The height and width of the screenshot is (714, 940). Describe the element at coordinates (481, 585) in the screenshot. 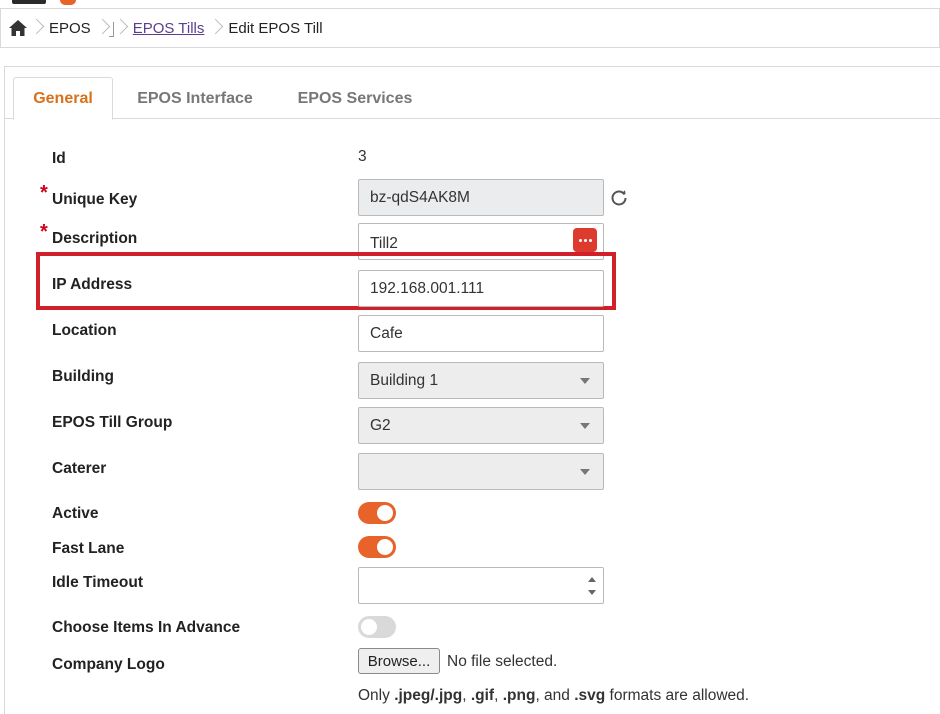

I see `idle-timeout-input` at that location.